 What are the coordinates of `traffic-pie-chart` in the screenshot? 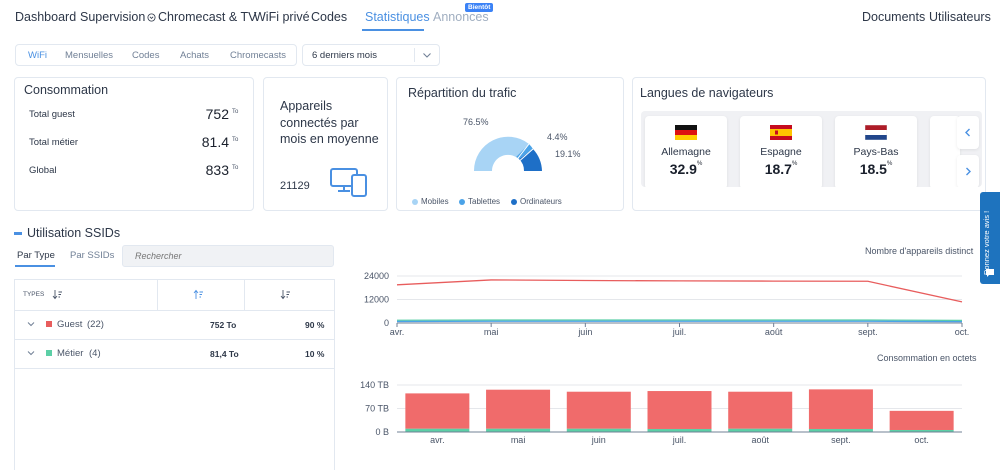 It's located at (507, 154).